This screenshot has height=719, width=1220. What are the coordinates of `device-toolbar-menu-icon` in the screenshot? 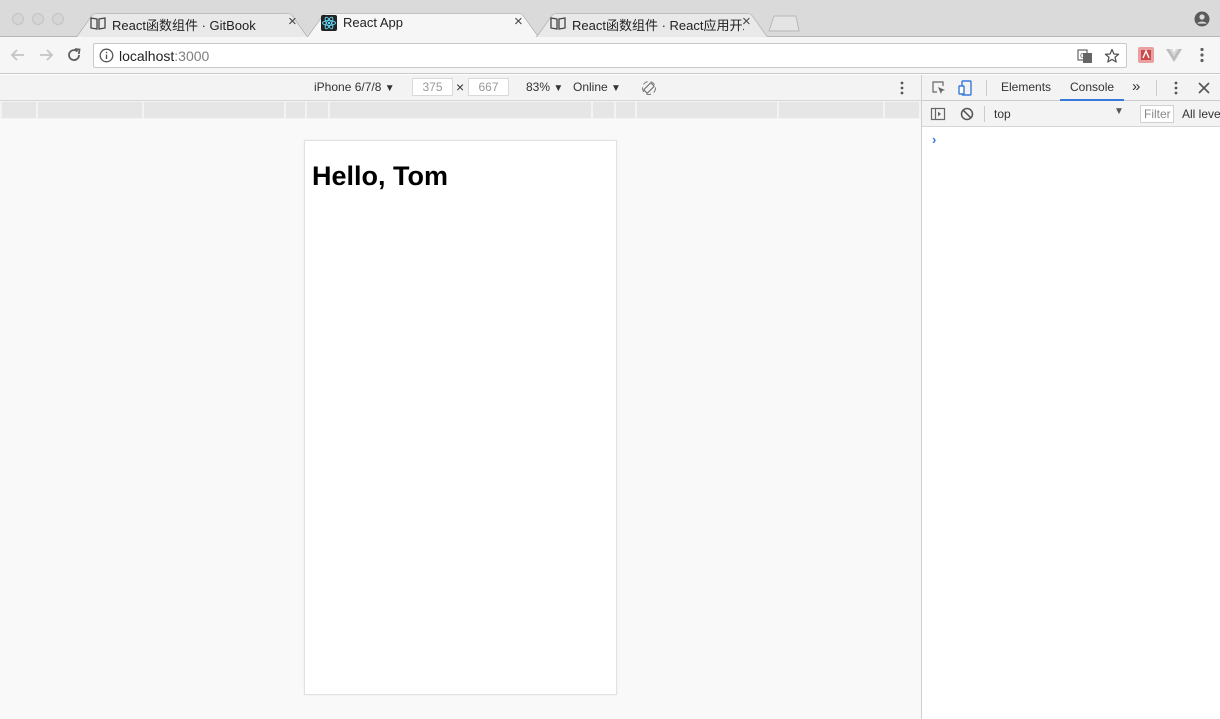 It's located at (902, 88).